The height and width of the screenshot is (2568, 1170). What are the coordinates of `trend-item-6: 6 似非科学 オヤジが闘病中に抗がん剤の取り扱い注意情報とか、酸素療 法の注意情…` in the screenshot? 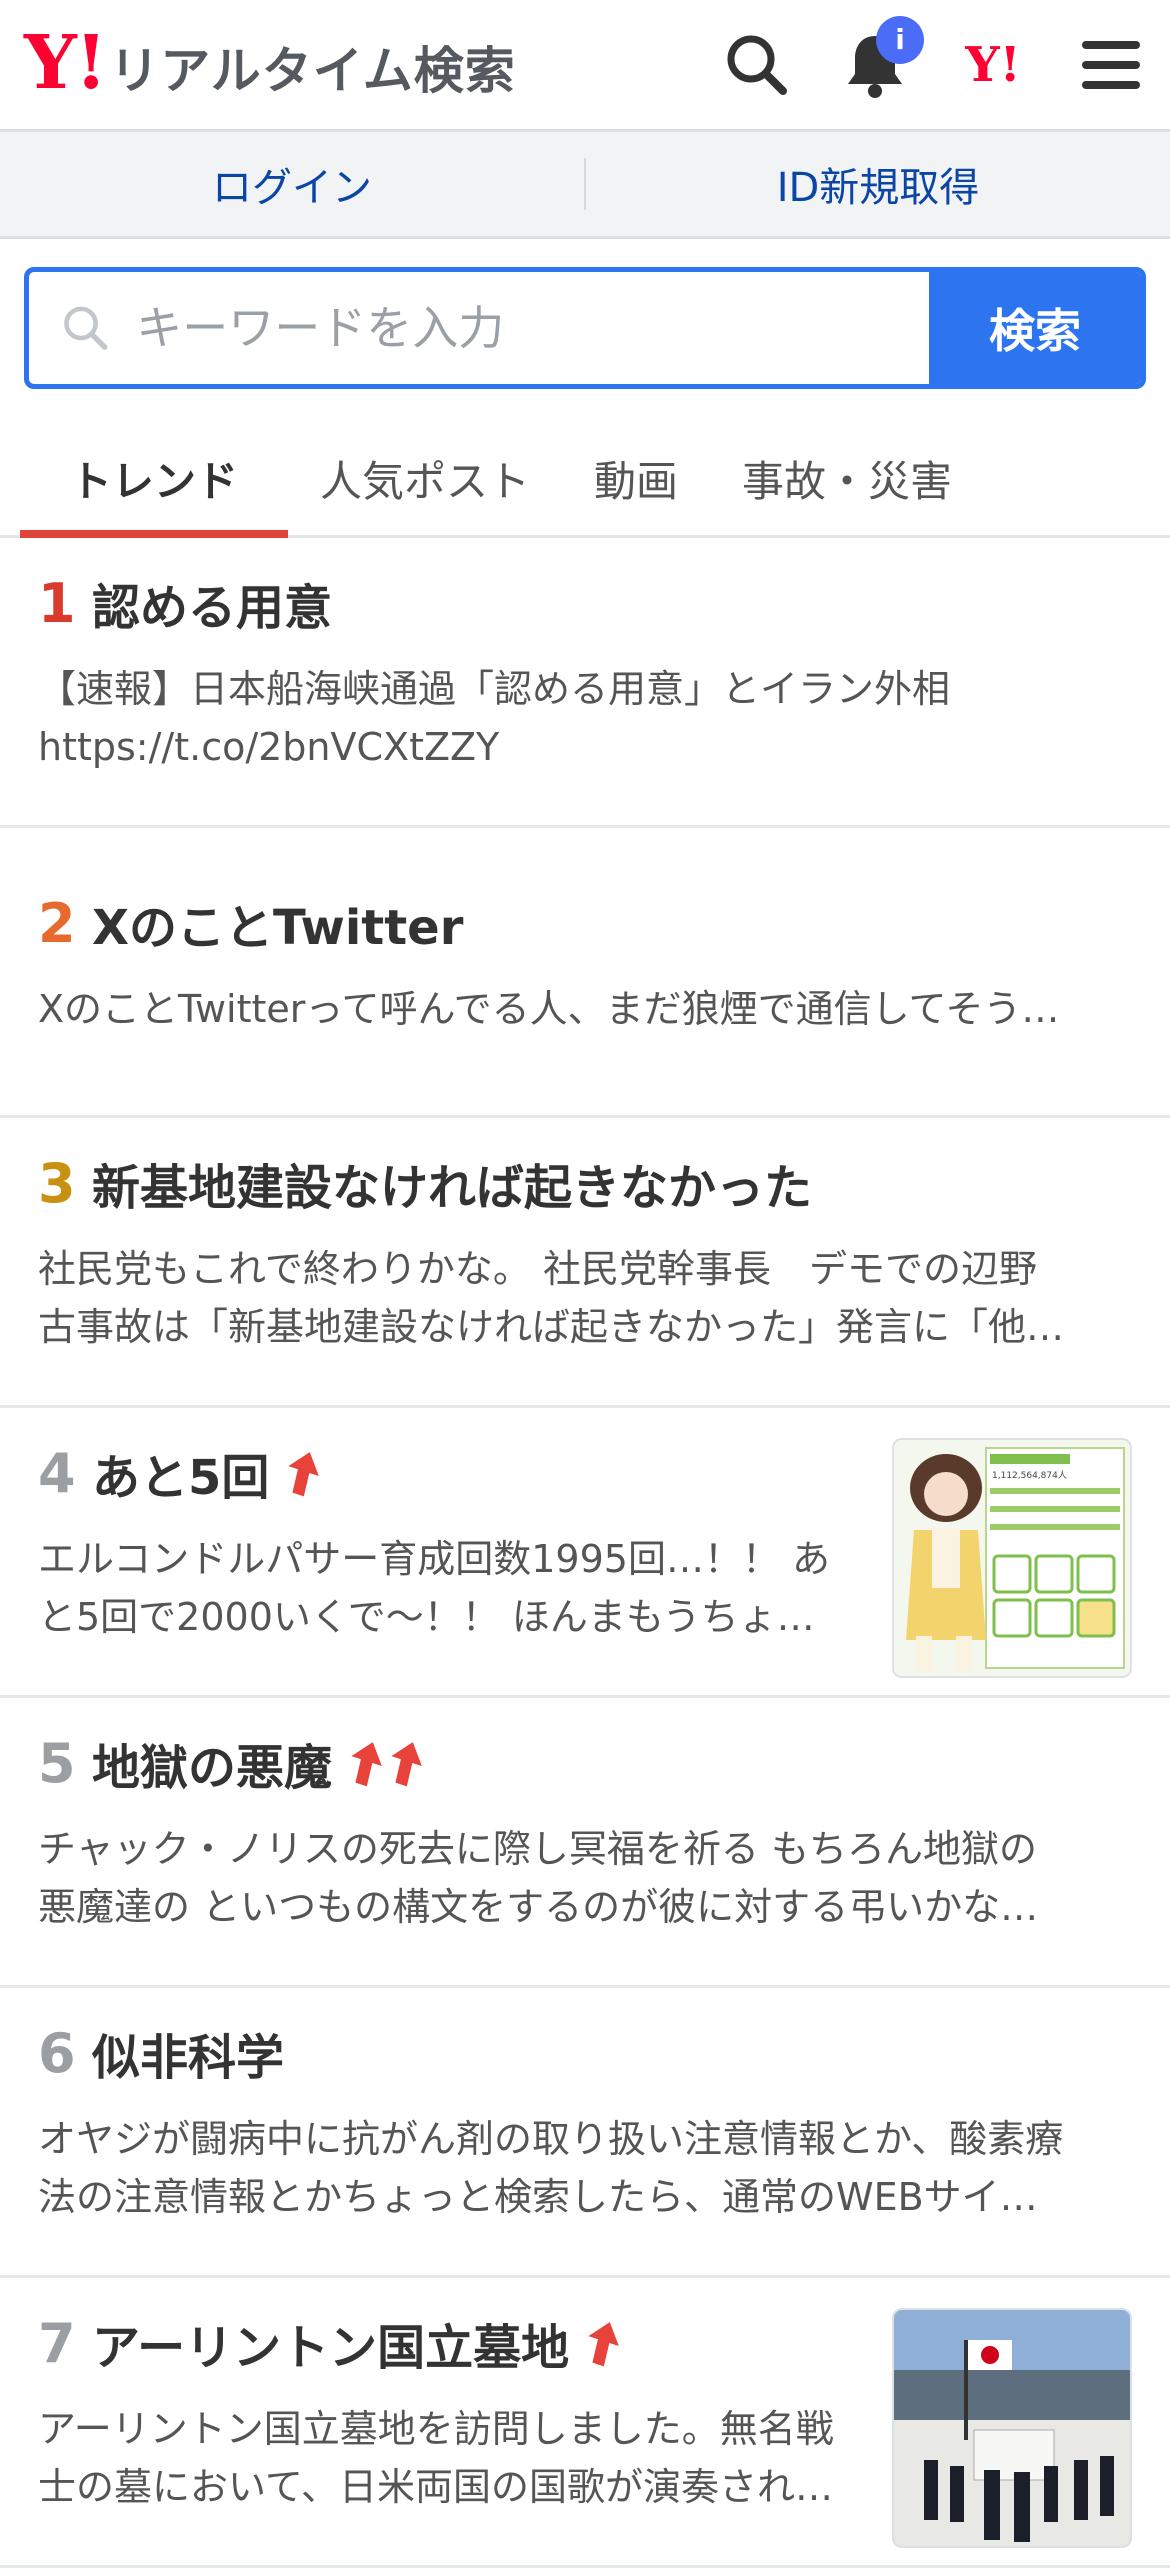 It's located at (585, 2133).